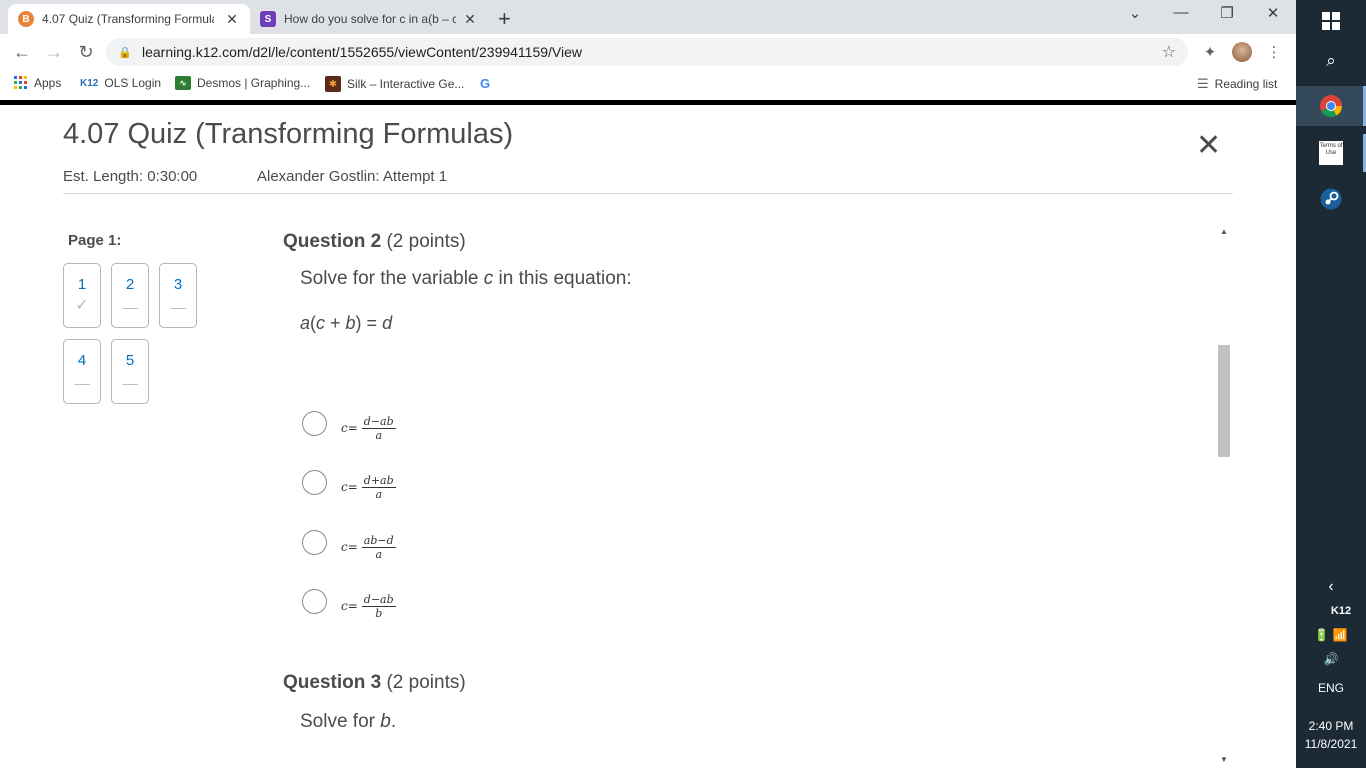 The image size is (1366, 768). Describe the element at coordinates (1169, 52) in the screenshot. I see `bookmark-star-icon: ☆` at that location.